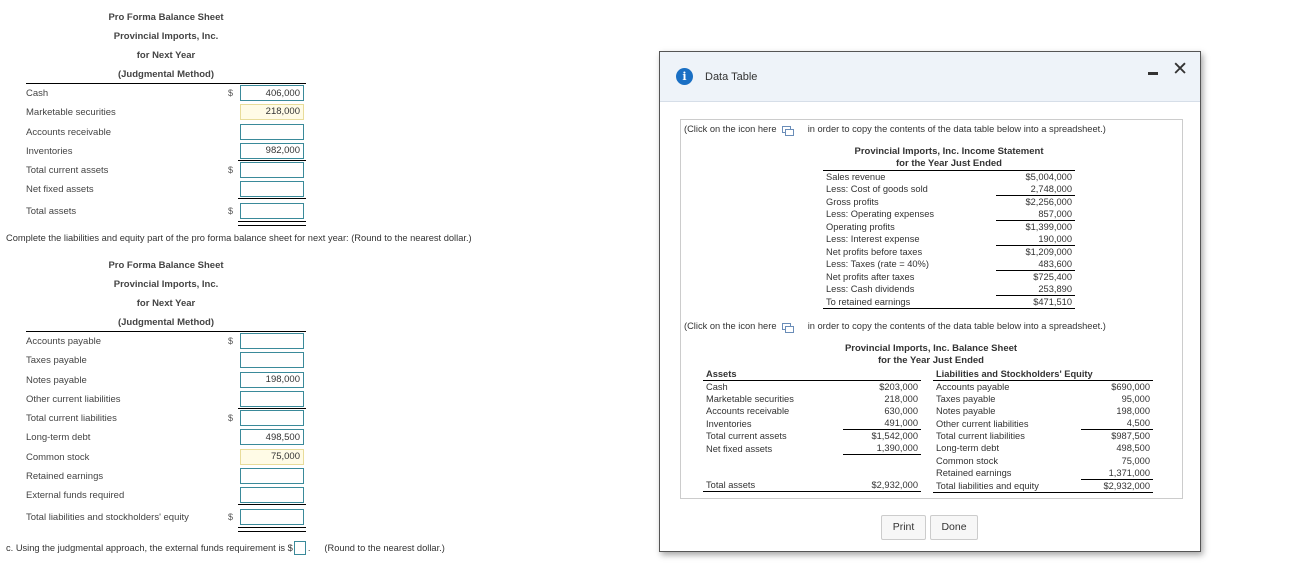  What do you see at coordinates (949, 289) in the screenshot?
I see `table-row: Less: Cash dividends 253,890` at bounding box center [949, 289].